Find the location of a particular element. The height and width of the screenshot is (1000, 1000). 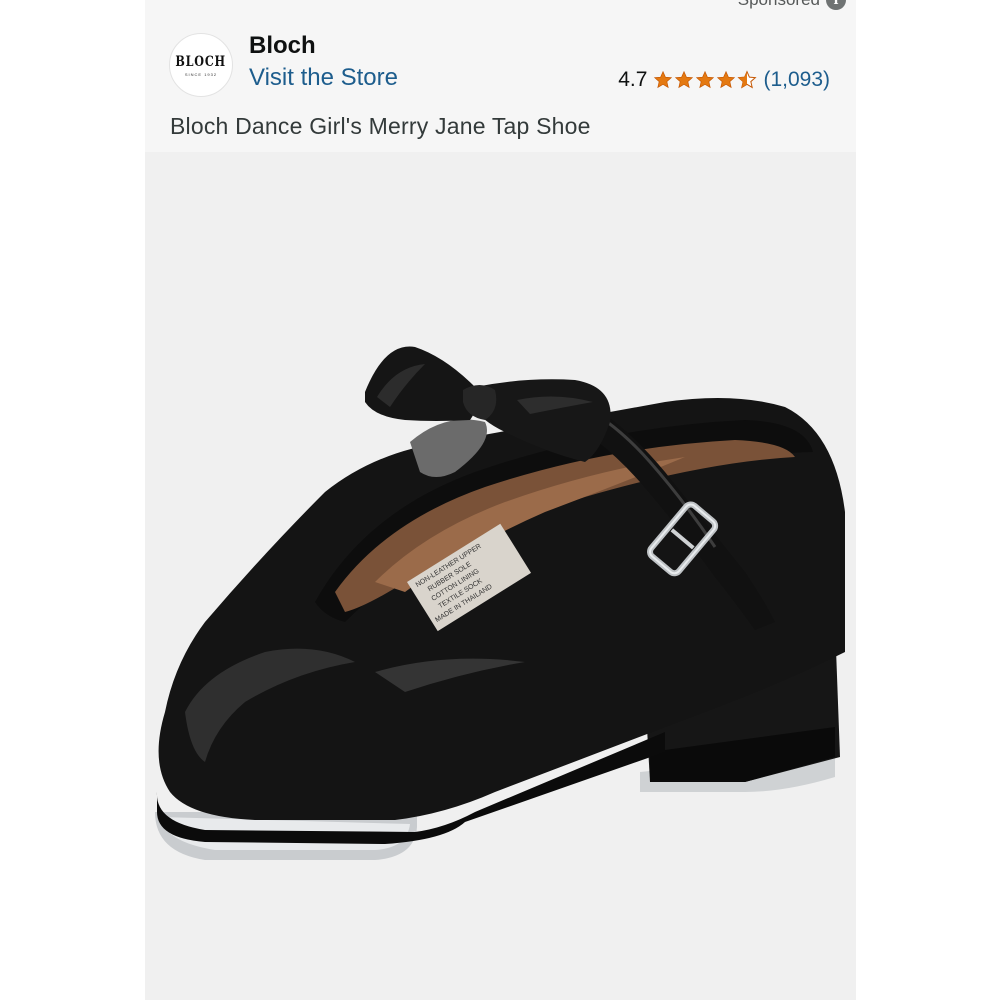

brand-logo: BLOCH SINCE 1932 is located at coordinates (201, 65).